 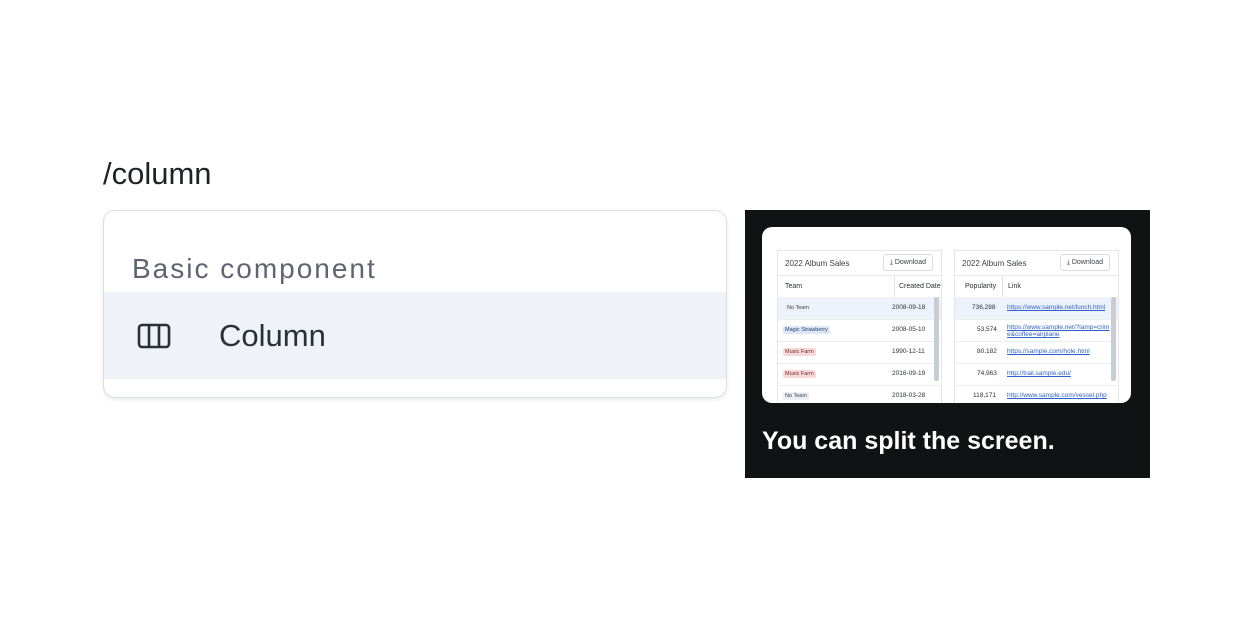 What do you see at coordinates (1036, 394) in the screenshot?
I see `table-row: 118,171 http://www.sample.com/vessel.php` at bounding box center [1036, 394].